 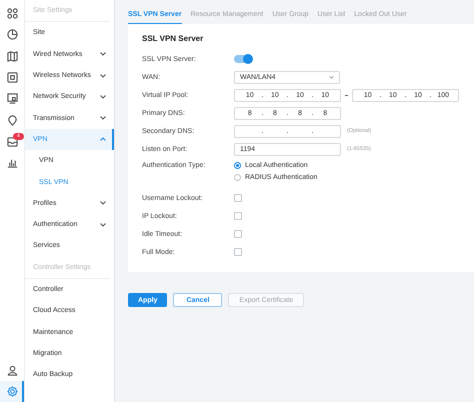 What do you see at coordinates (12, 141) in the screenshot?
I see `inbox-icon` at bounding box center [12, 141].